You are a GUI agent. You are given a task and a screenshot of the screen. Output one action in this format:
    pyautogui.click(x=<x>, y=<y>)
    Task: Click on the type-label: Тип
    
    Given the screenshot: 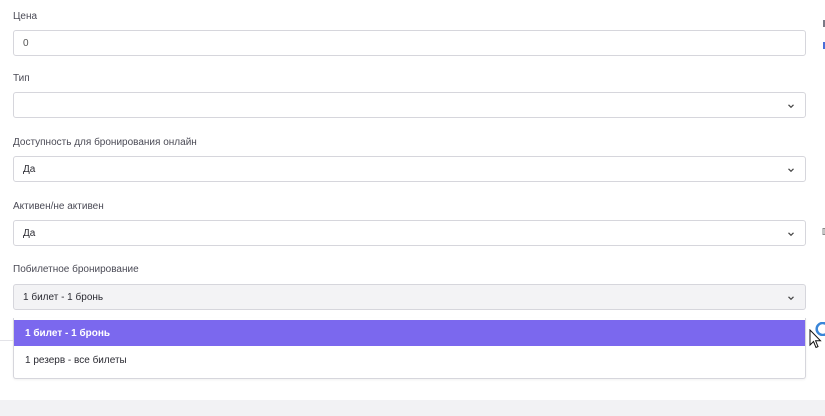 What is the action you would take?
    pyautogui.click(x=21, y=78)
    